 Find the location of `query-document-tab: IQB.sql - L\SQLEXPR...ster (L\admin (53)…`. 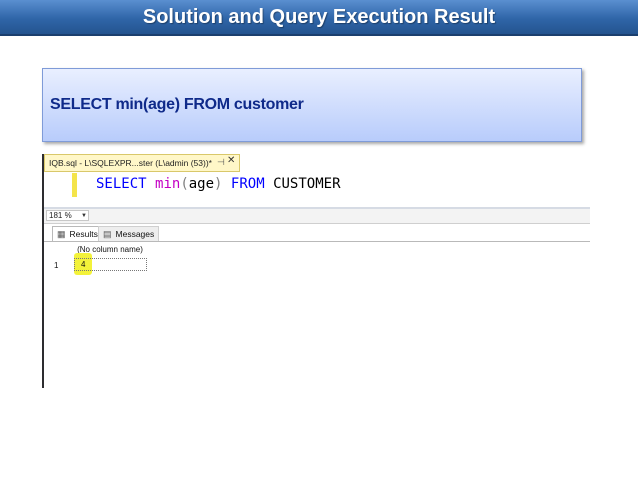

query-document-tab: IQB.sql - L\SQLEXPR...ster (L\admin (53)… is located at coordinates (142, 163).